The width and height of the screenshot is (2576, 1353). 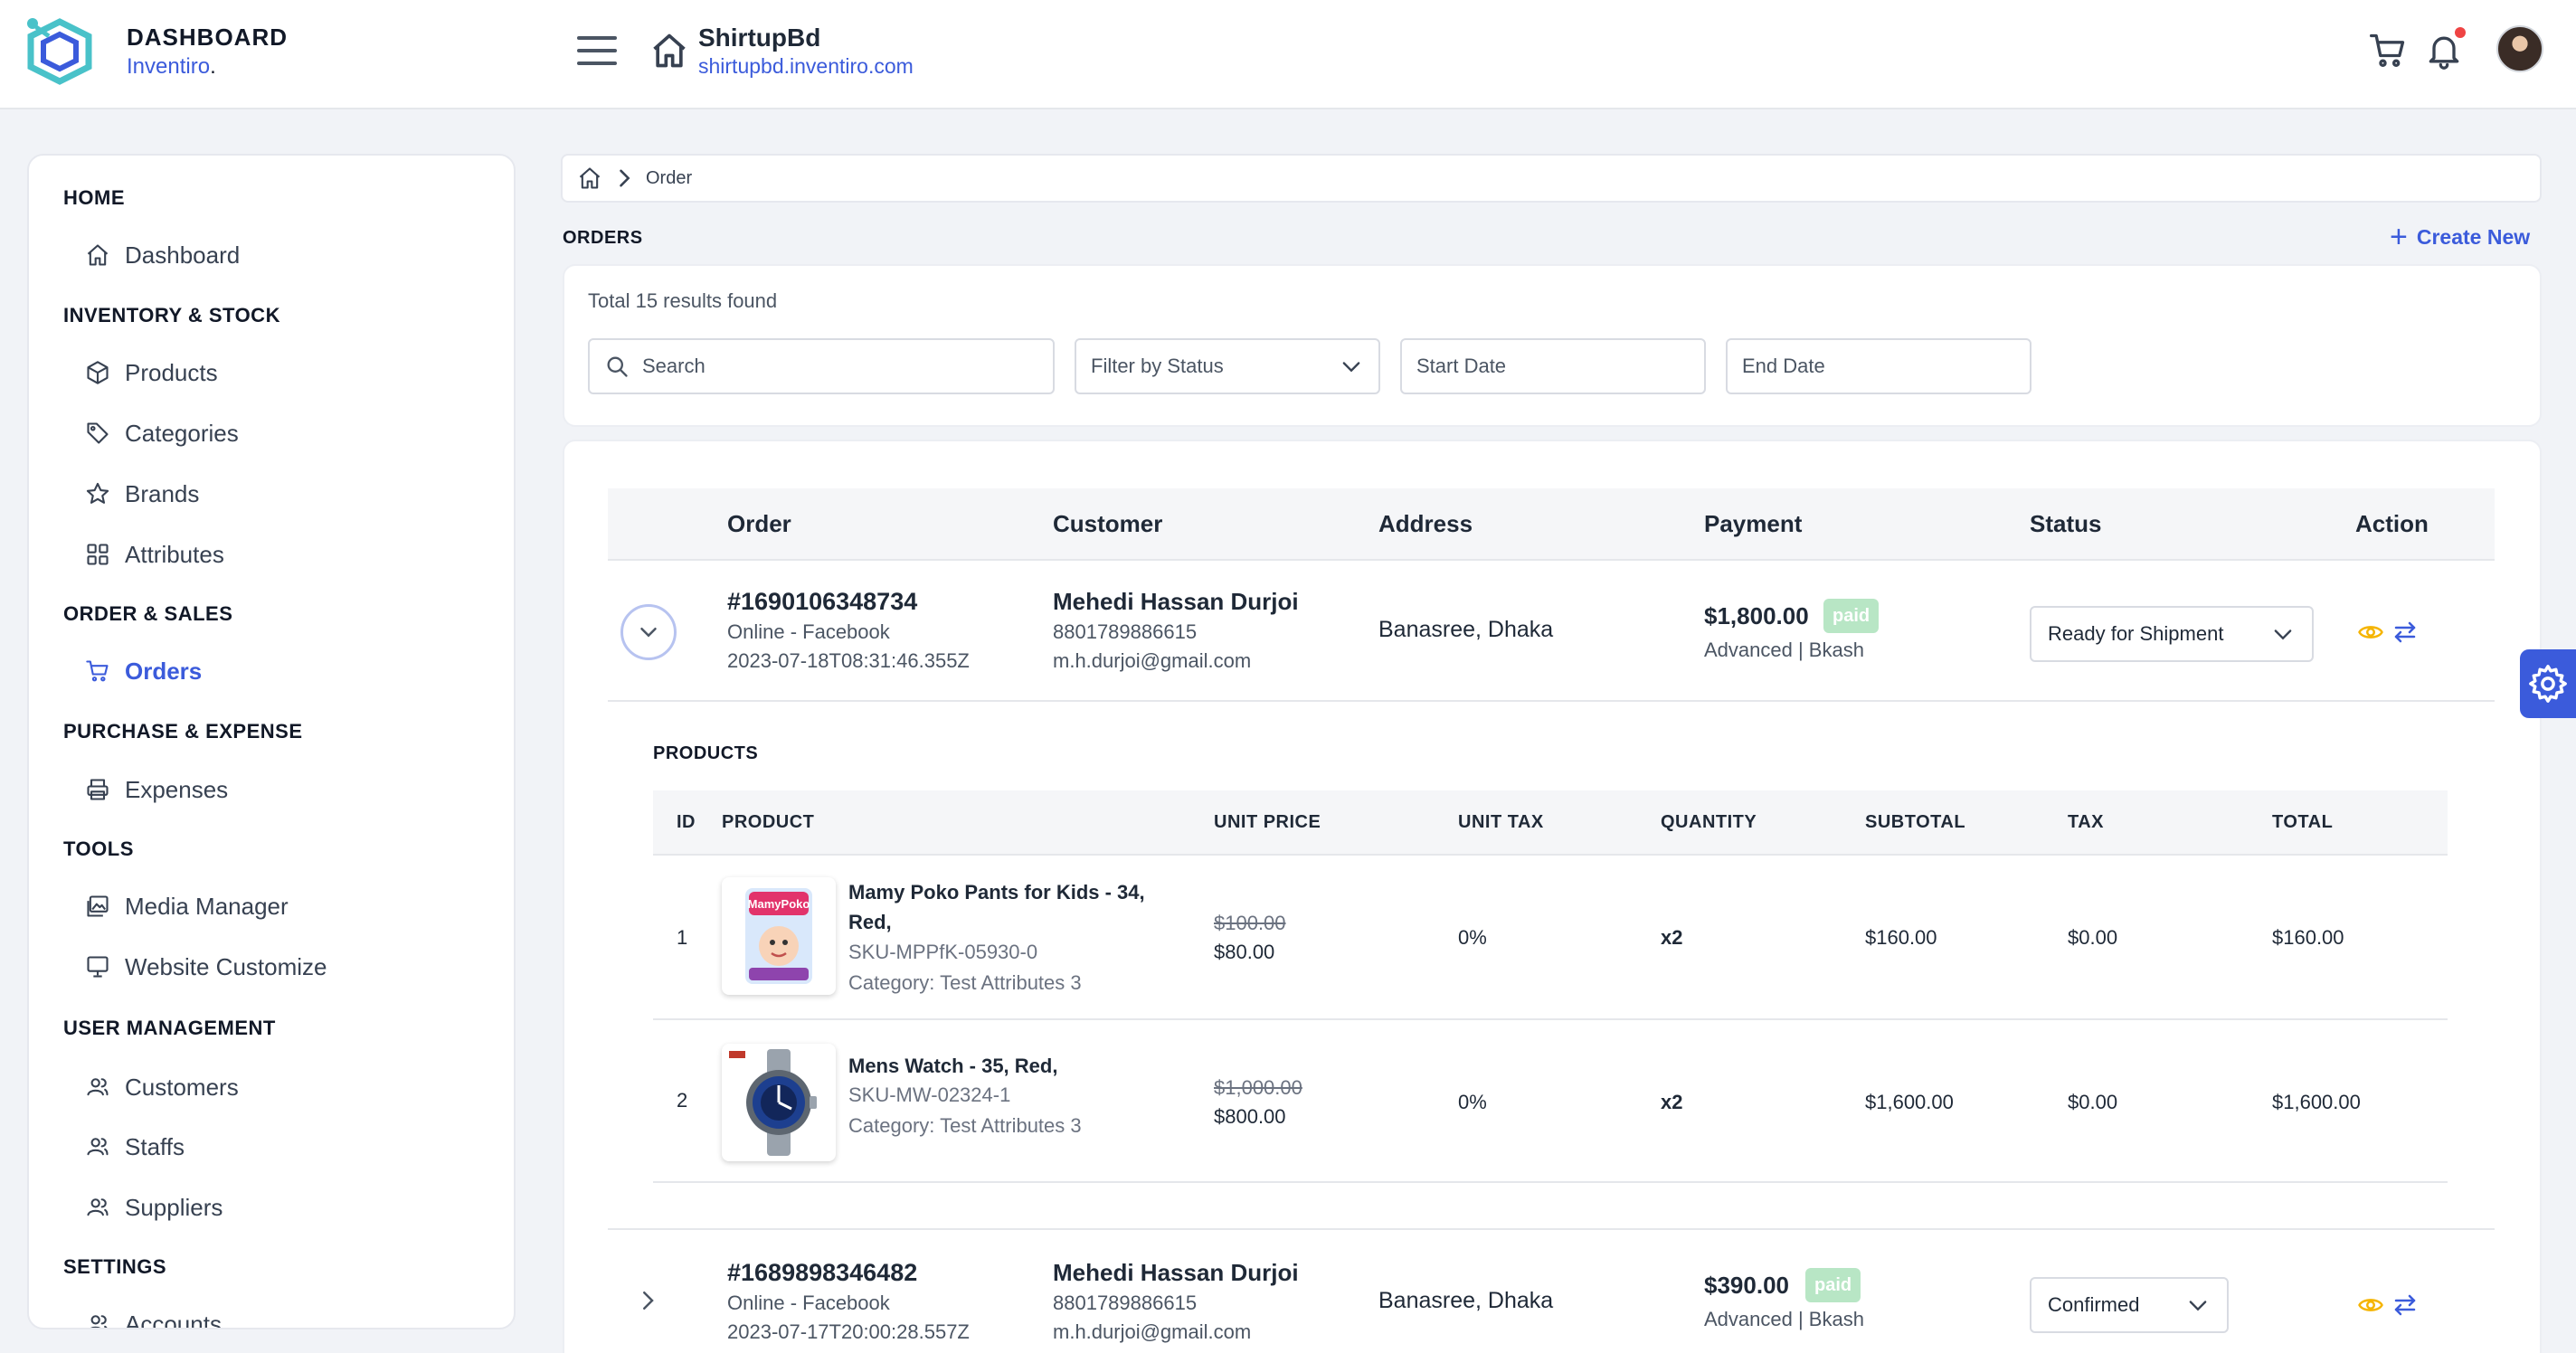 What do you see at coordinates (1553, 366) in the screenshot?
I see `start-date-input` at bounding box center [1553, 366].